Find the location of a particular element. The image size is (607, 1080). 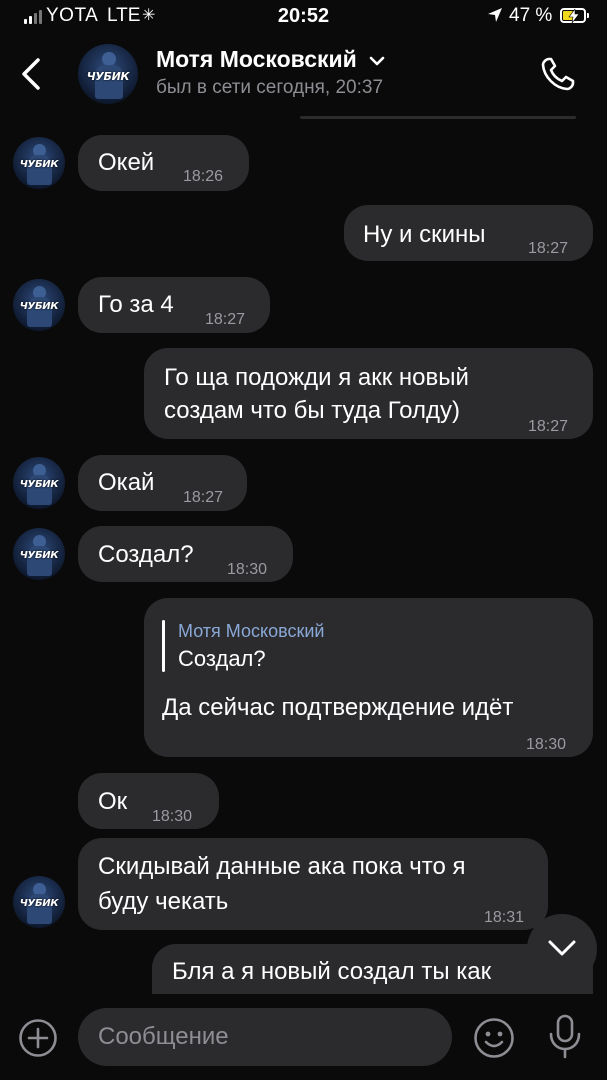

message-bubble-outgoing: Ну и скины 18:27 is located at coordinates (468, 233).